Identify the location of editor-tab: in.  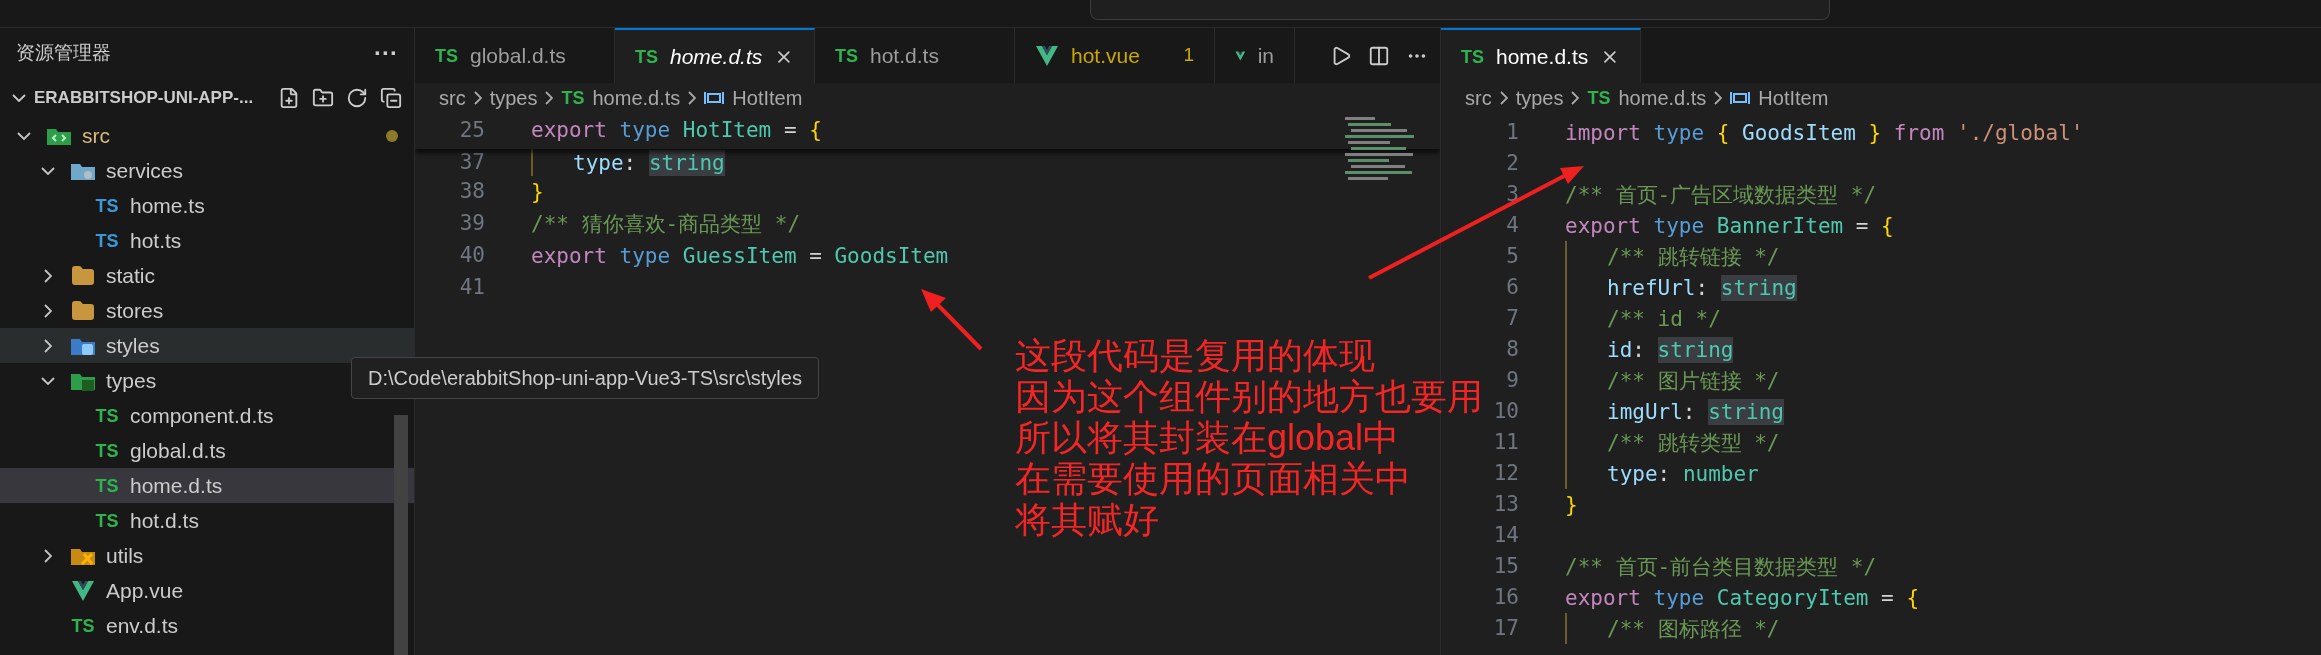
(1255, 55).